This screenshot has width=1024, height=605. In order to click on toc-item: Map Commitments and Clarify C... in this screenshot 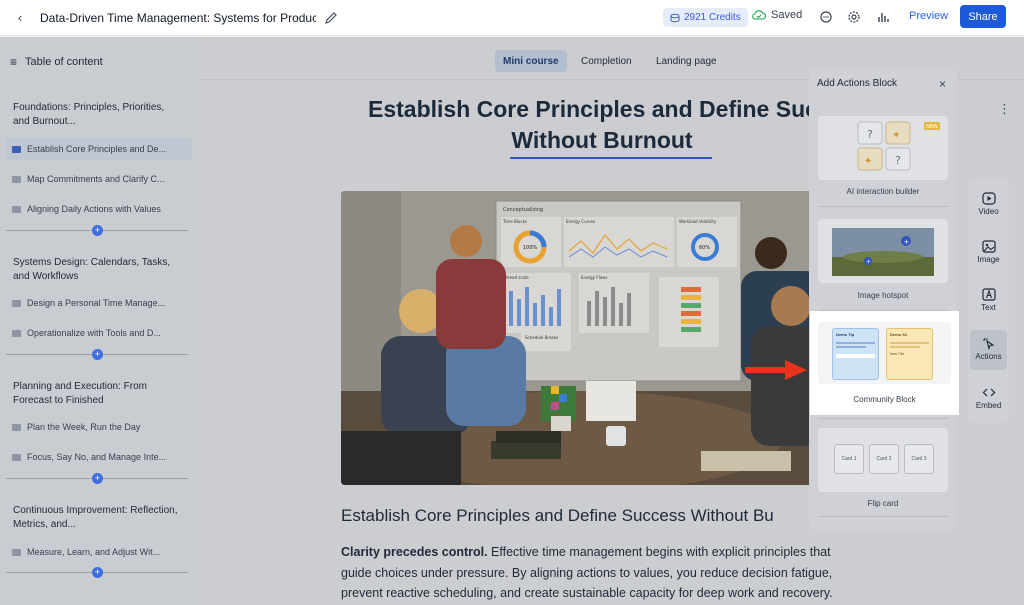, I will do `click(99, 179)`.